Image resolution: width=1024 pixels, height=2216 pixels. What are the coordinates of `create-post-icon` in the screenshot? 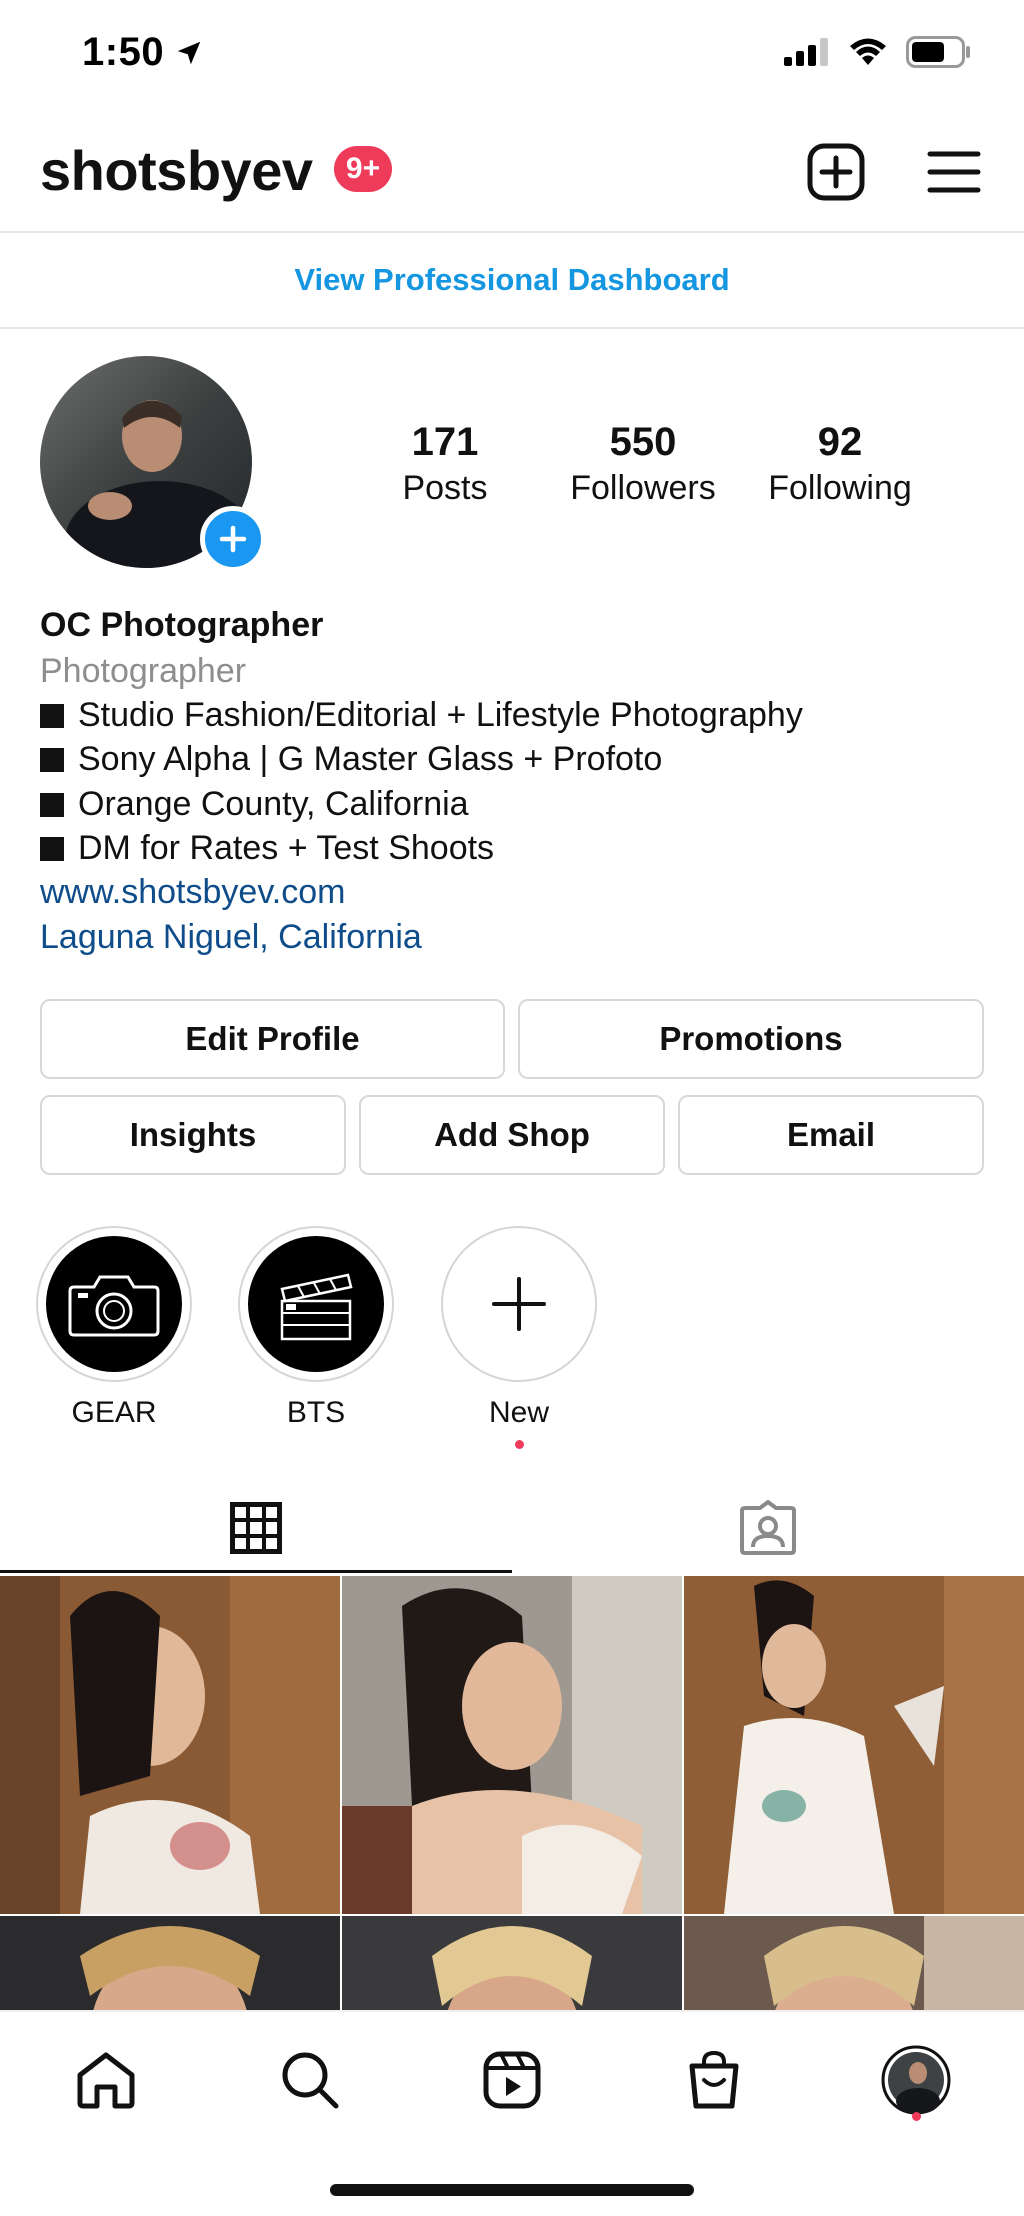 It's located at (836, 172).